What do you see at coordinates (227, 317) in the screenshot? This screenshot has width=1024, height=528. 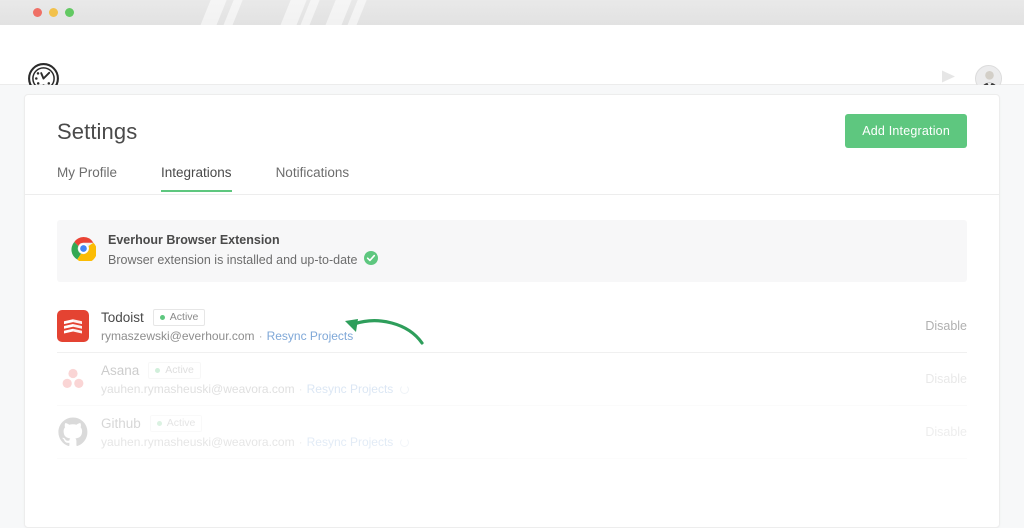 I see `integration-title-line: Todoist Active` at bounding box center [227, 317].